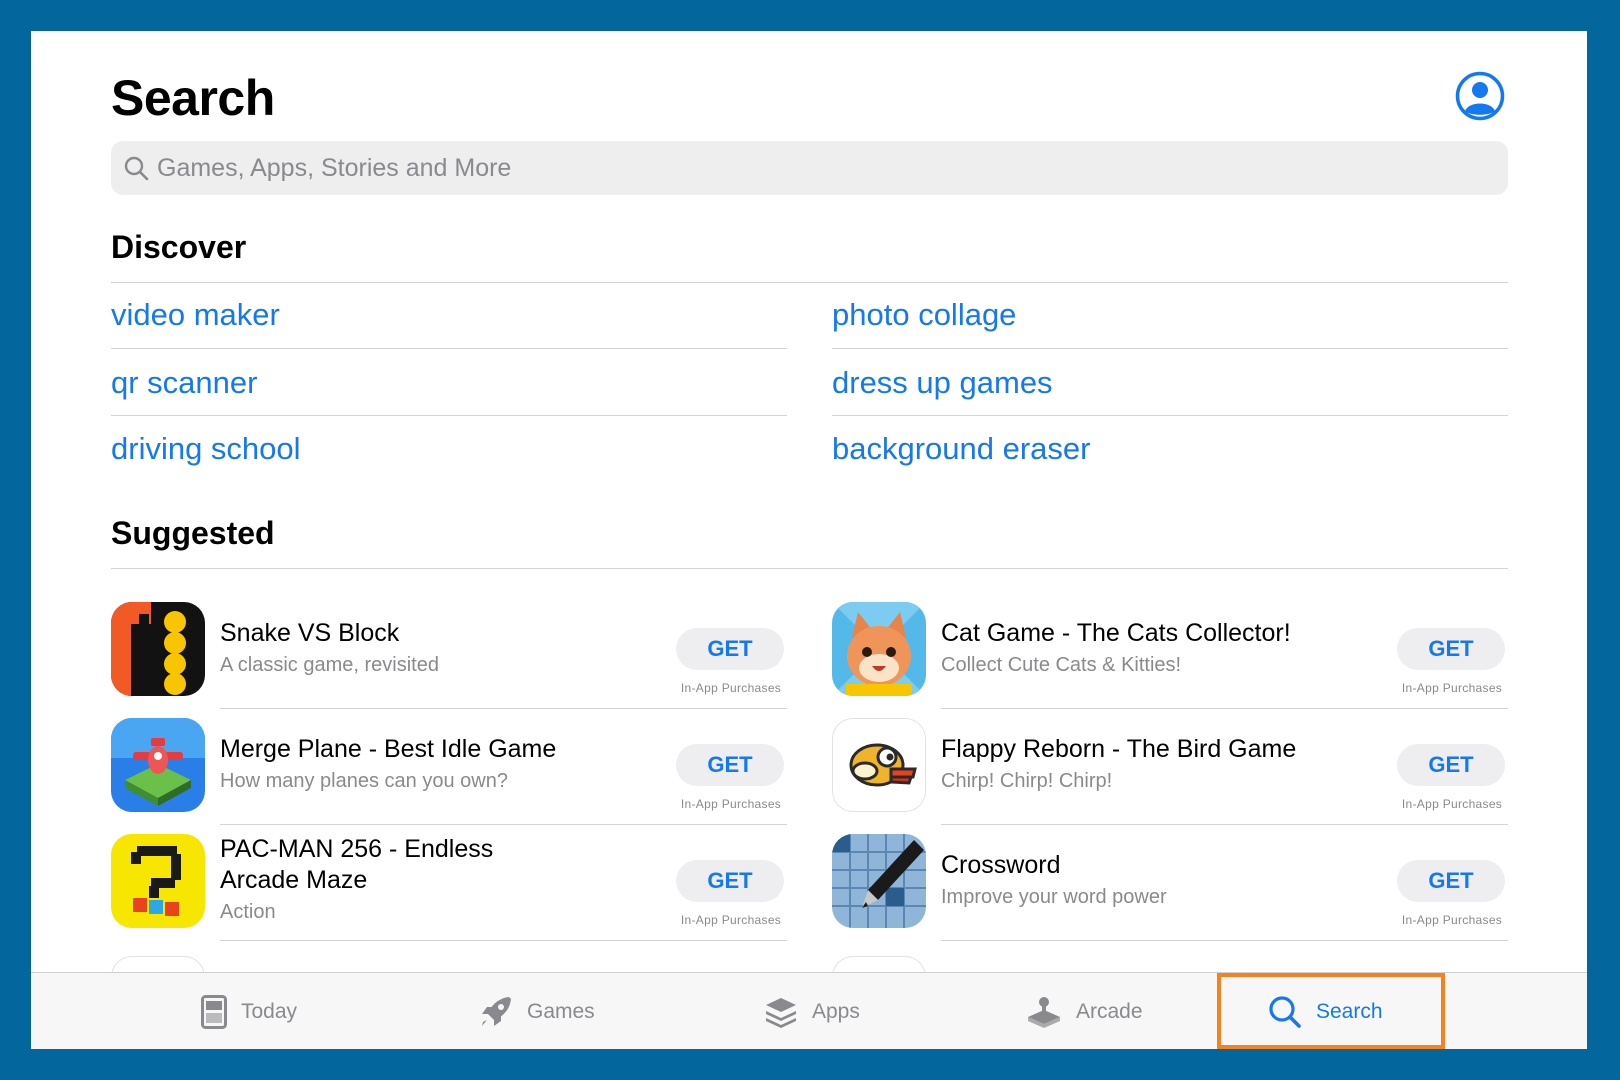 Image resolution: width=1620 pixels, height=1080 pixels. Describe the element at coordinates (158, 649) in the screenshot. I see `snake-vs-block-icon` at that location.